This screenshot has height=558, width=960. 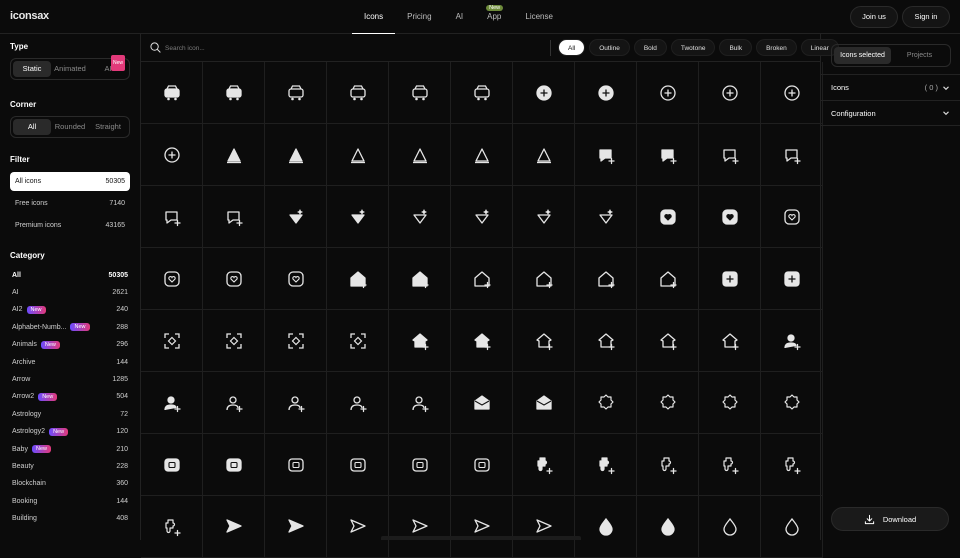 What do you see at coordinates (70, 327) in the screenshot?
I see `category-item: Alphabet-Numb... New 288` at bounding box center [70, 327].